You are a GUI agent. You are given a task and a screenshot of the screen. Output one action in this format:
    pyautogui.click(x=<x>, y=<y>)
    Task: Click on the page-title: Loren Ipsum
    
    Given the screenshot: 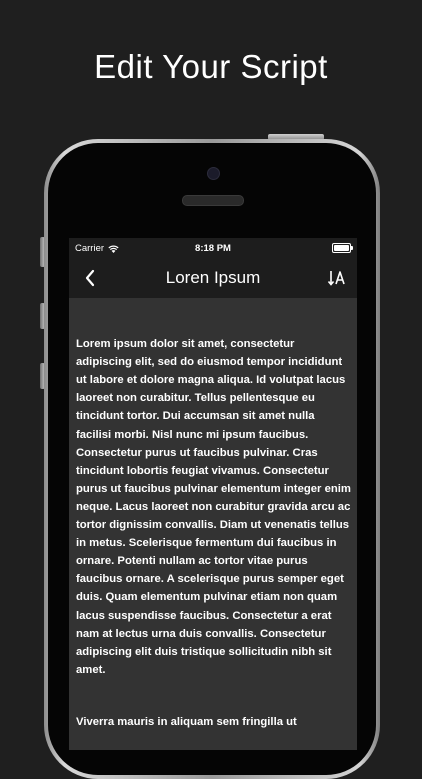 What is the action you would take?
    pyautogui.click(x=213, y=277)
    